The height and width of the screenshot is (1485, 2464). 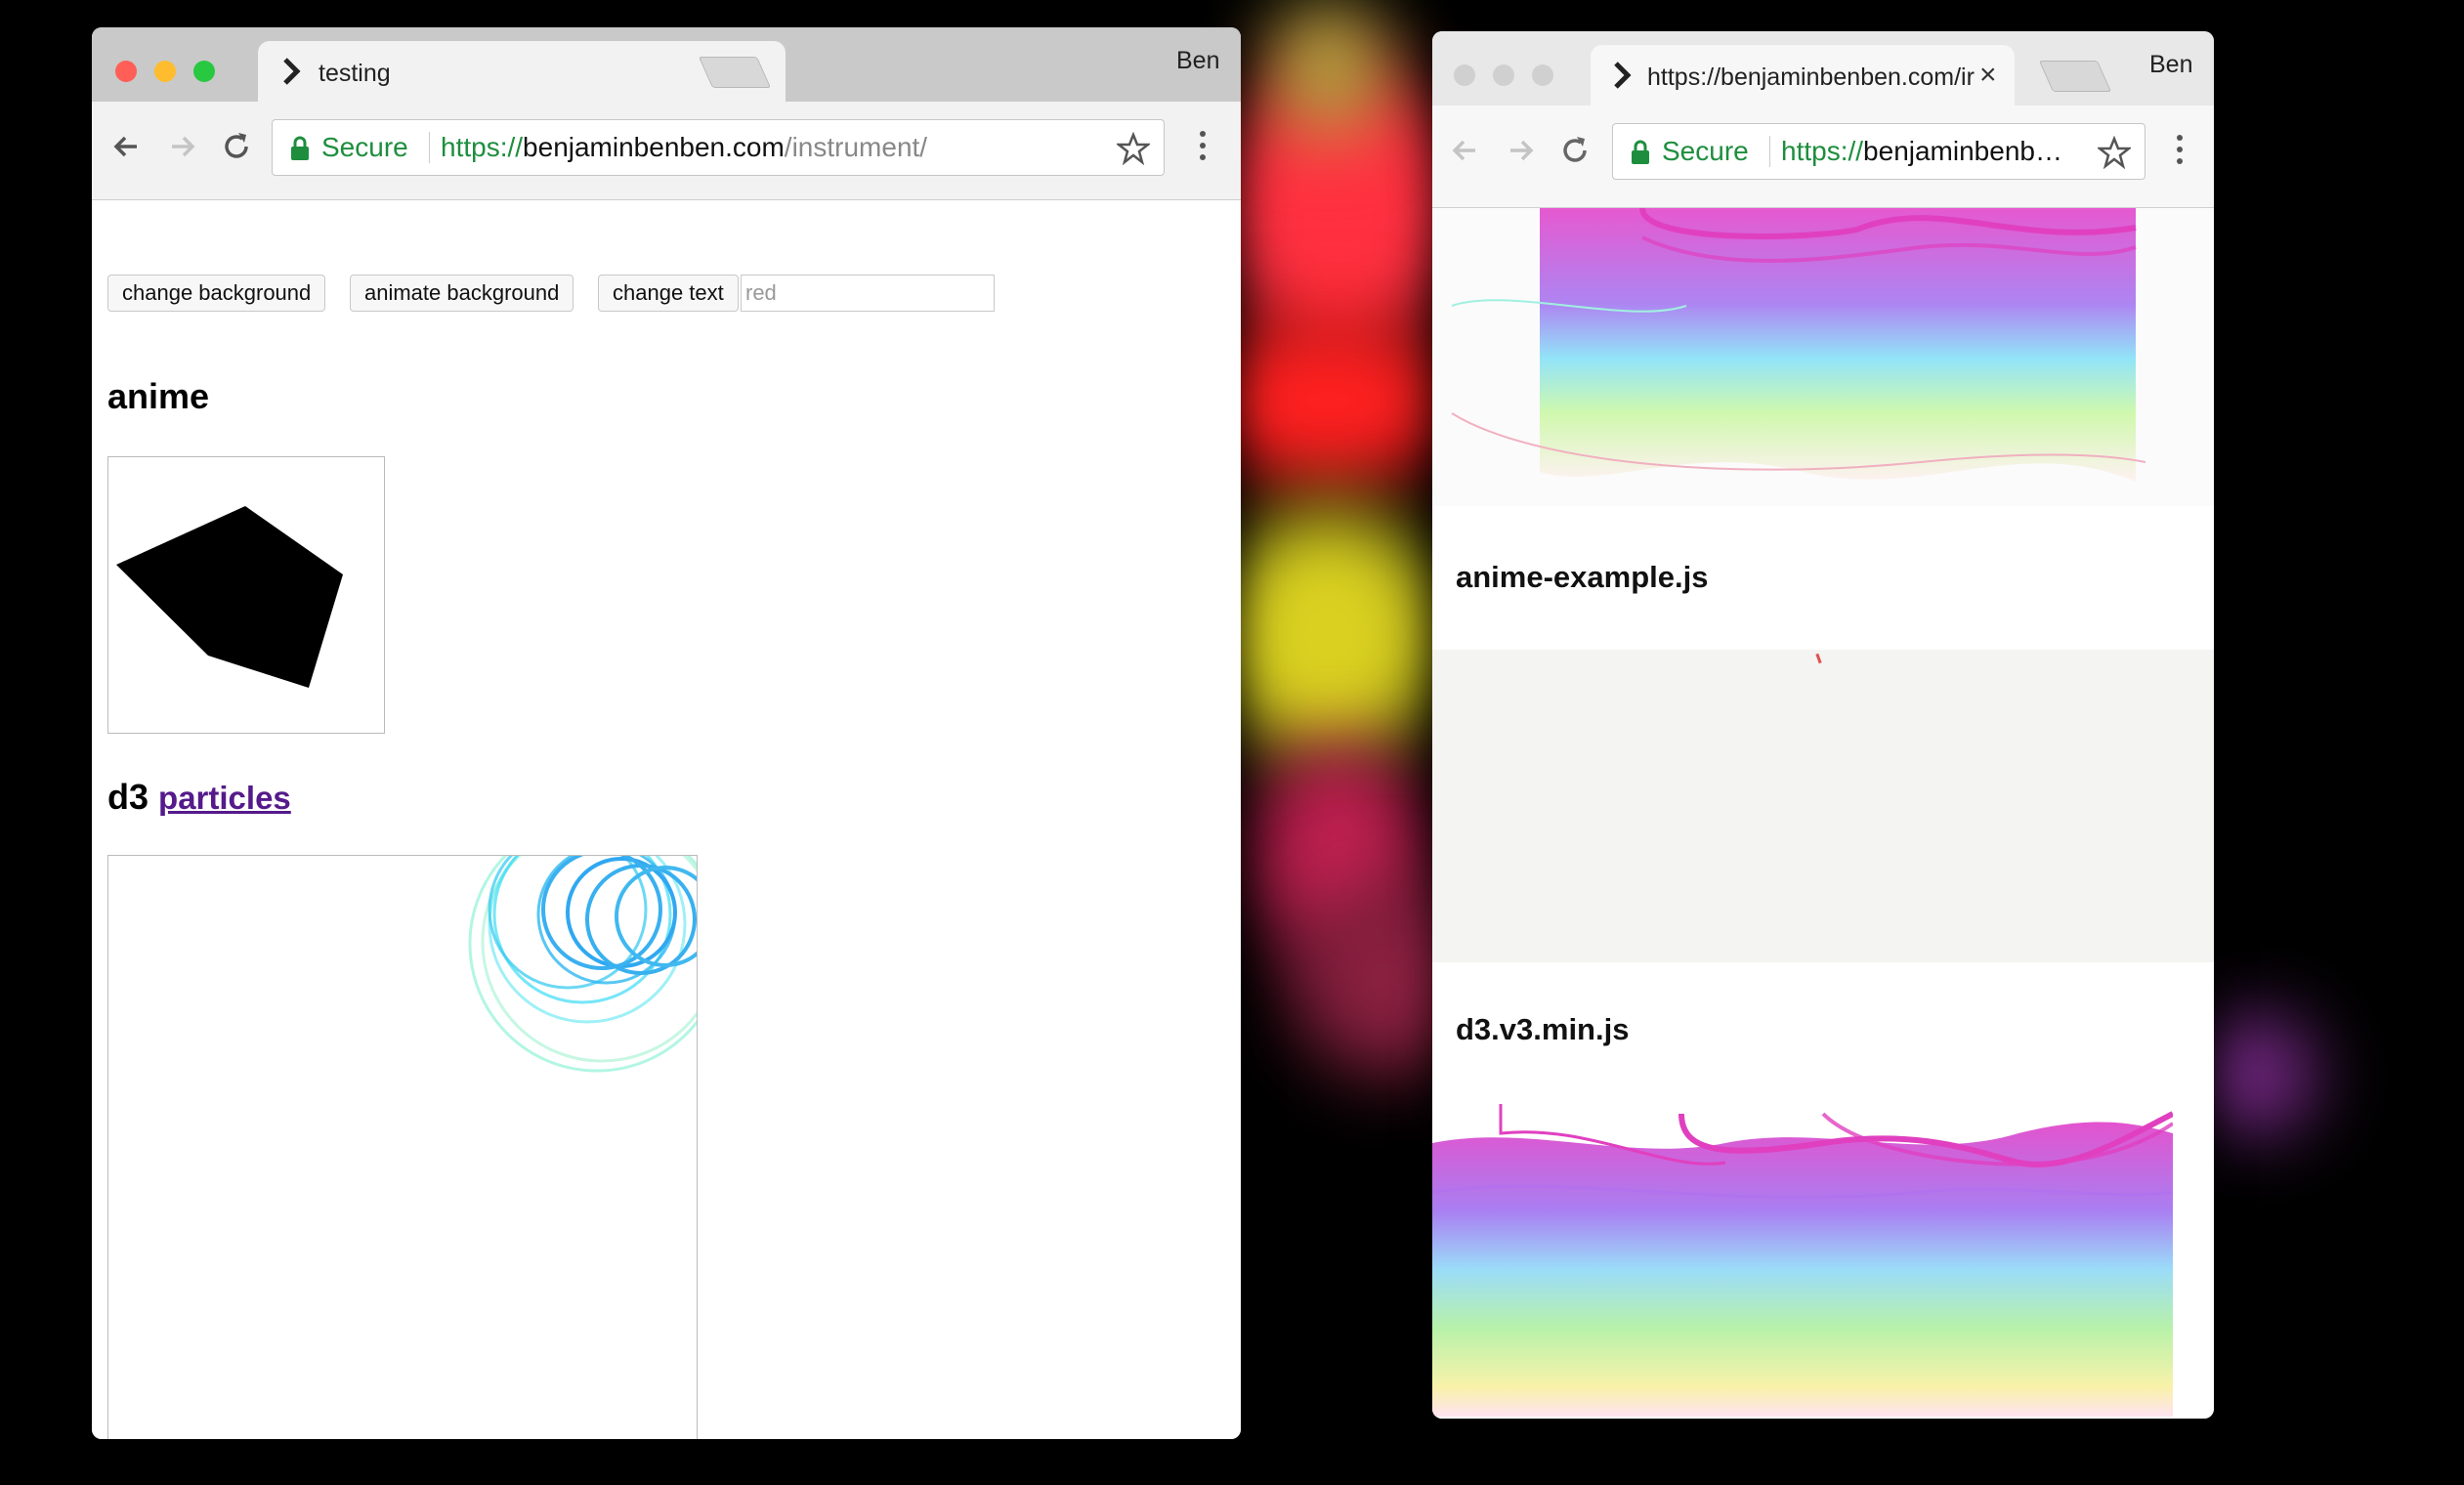 What do you see at coordinates (224, 798) in the screenshot?
I see `particles-link: particles` at bounding box center [224, 798].